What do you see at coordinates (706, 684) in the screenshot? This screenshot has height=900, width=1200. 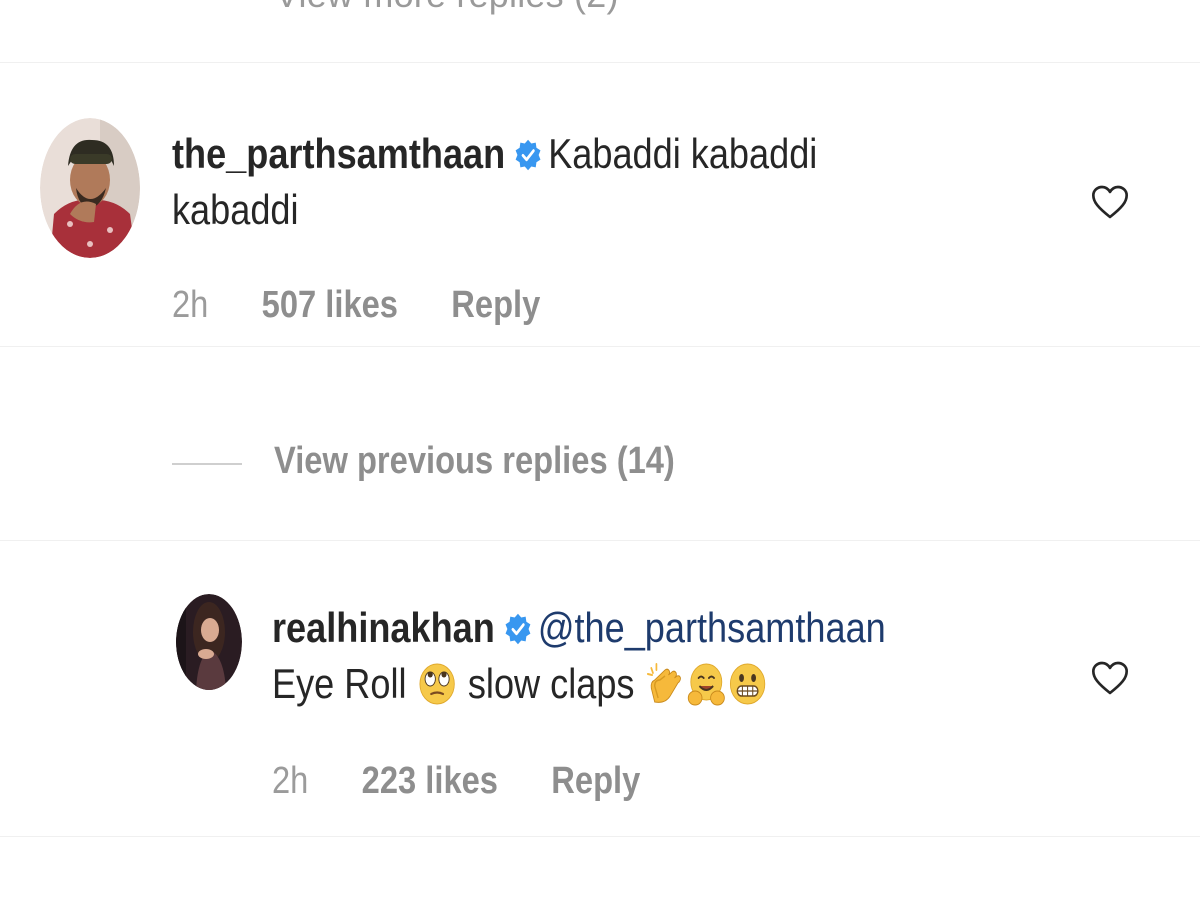 I see `hugging-face-icon` at bounding box center [706, 684].